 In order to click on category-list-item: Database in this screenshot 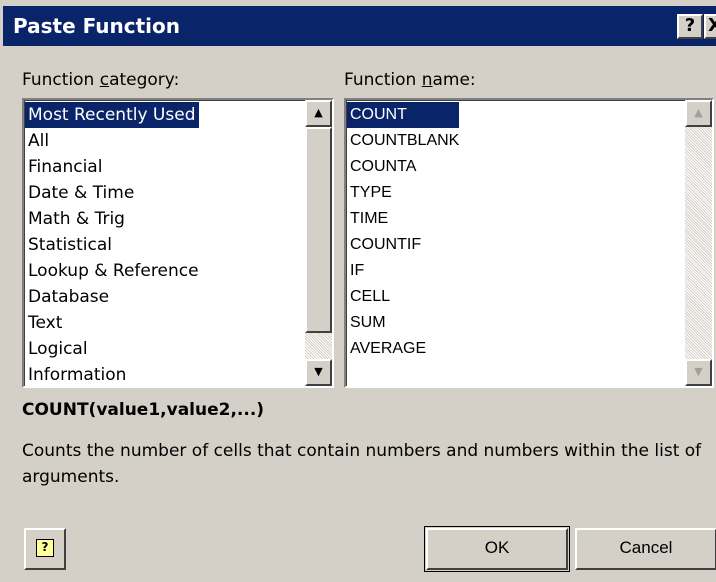, I will do `click(112, 297)`.